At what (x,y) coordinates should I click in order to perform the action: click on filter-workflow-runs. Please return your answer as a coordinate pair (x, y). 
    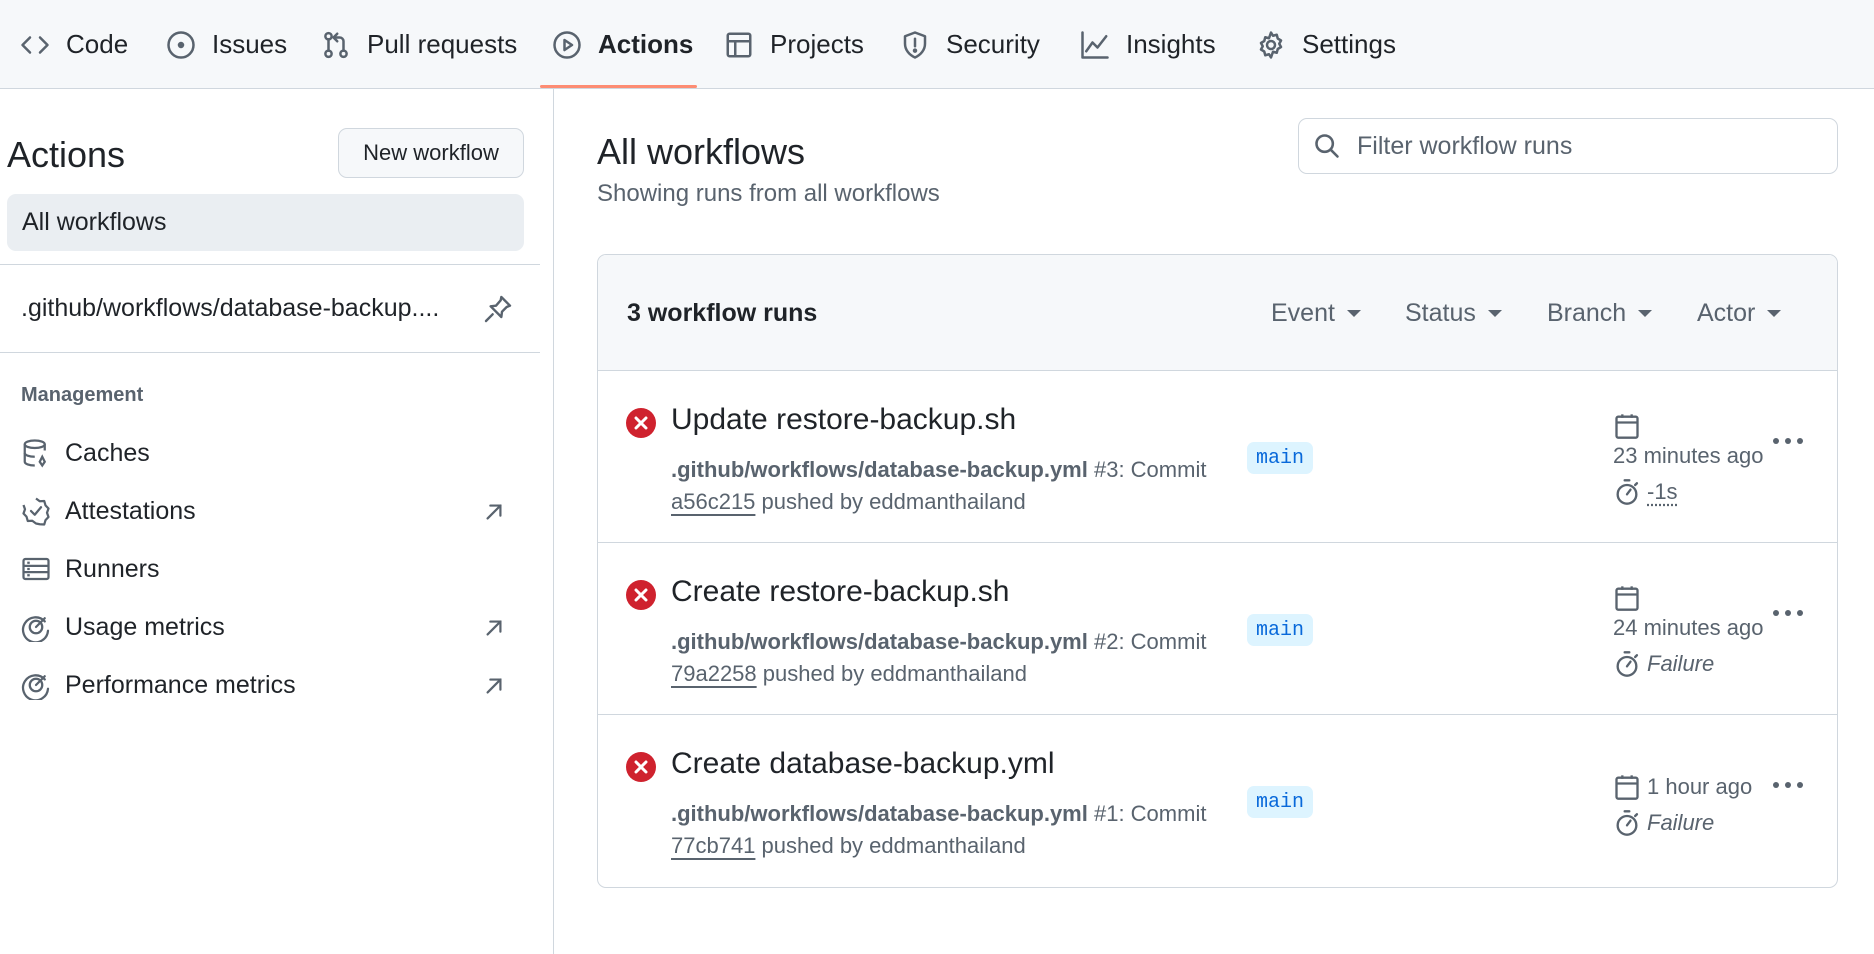
    Looking at the image, I should click on (1568, 146).